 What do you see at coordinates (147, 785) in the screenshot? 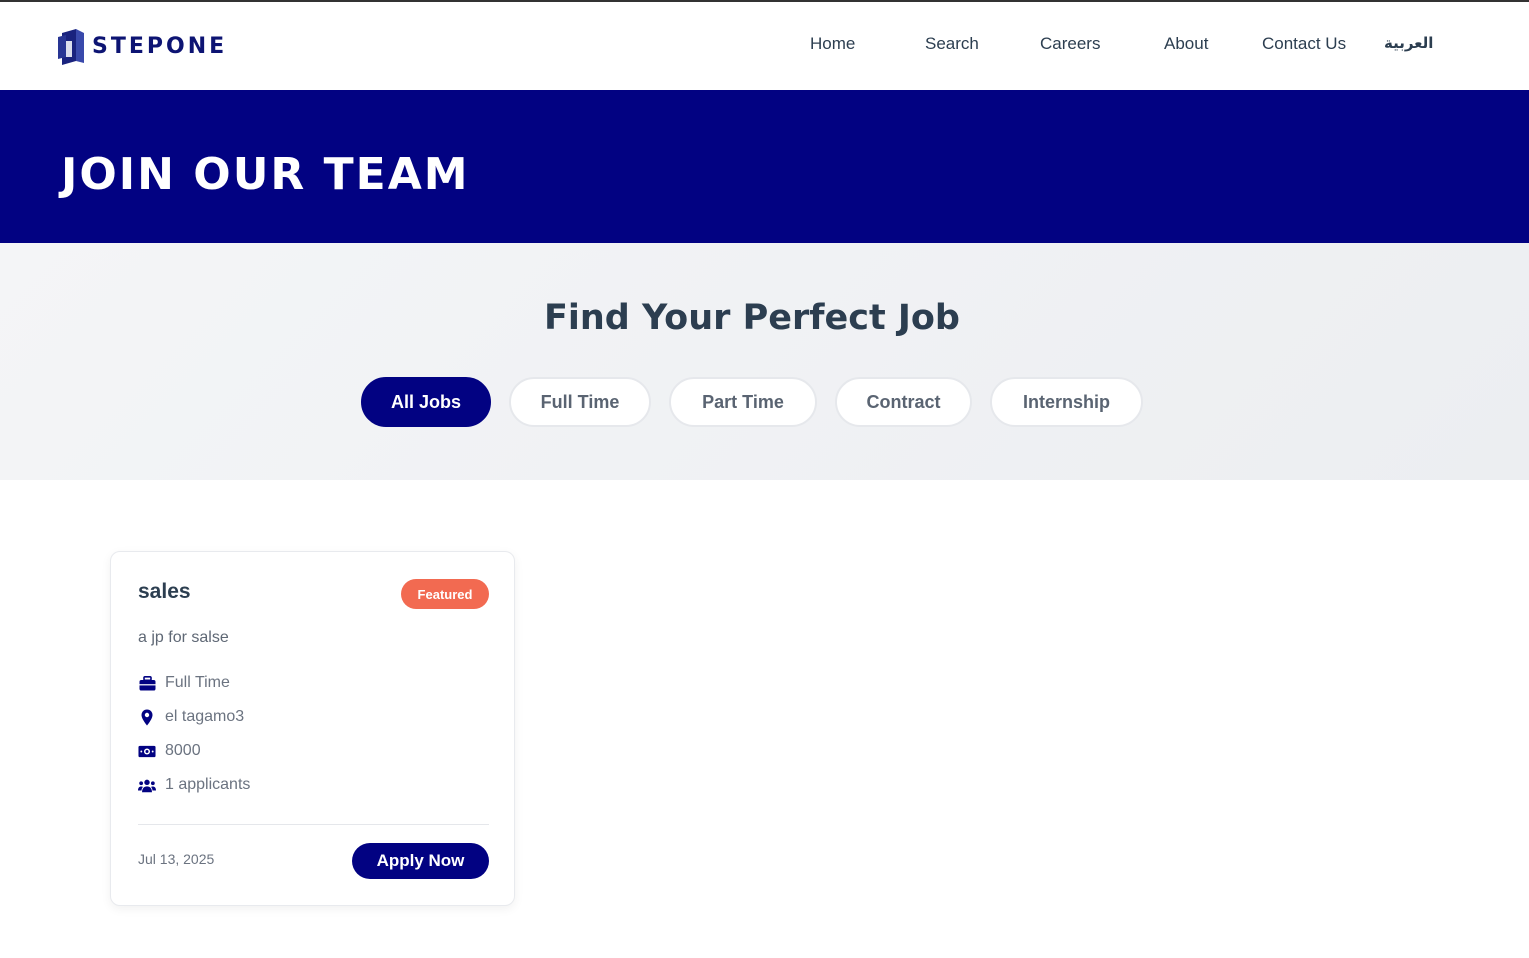
I see `users-icon` at bounding box center [147, 785].